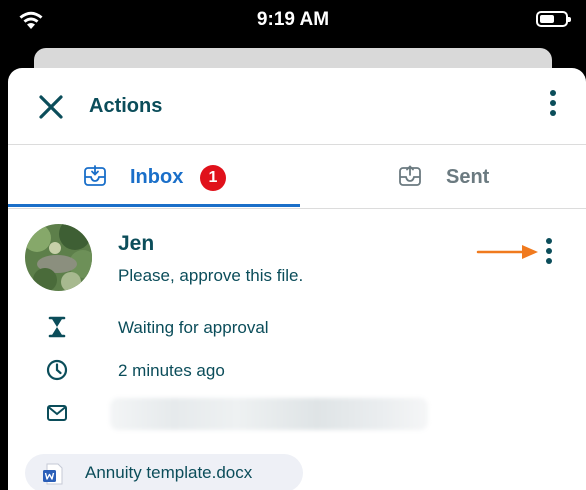 This screenshot has height=490, width=586. Describe the element at coordinates (213, 178) in the screenshot. I see `unread-count-badge: 1` at that location.